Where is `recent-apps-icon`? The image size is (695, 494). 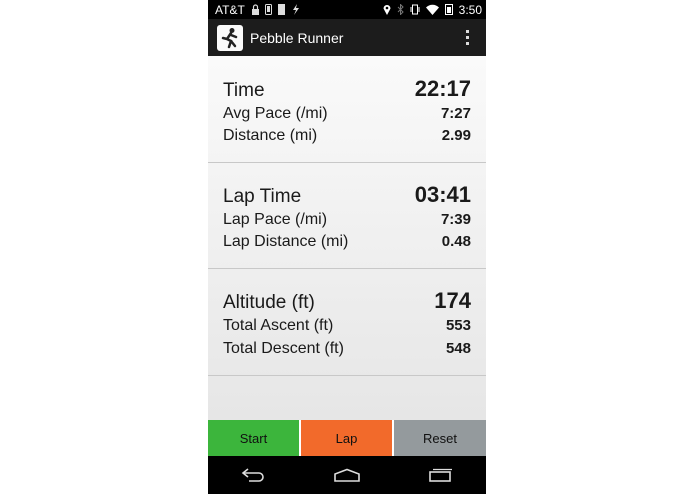 recent-apps-icon is located at coordinates (440, 475).